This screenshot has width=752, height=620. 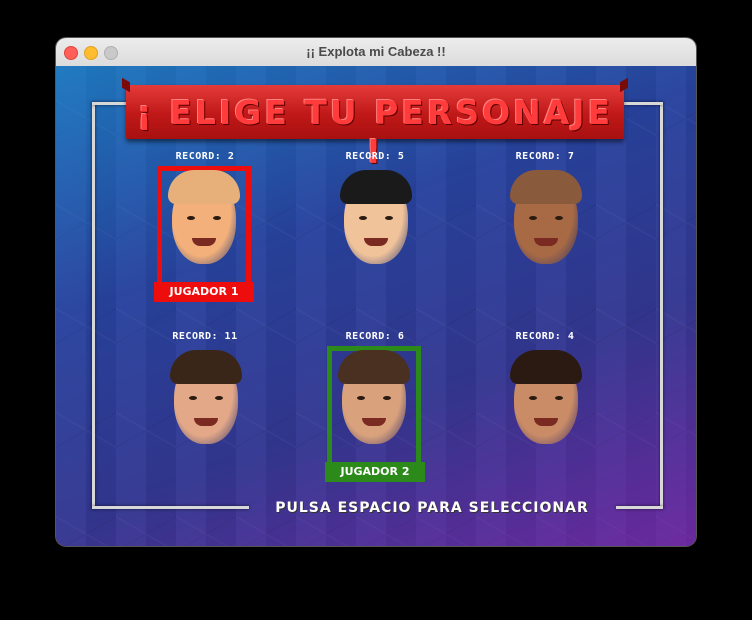 I want to click on record-label-6: RECORD: 4, so click(x=545, y=336).